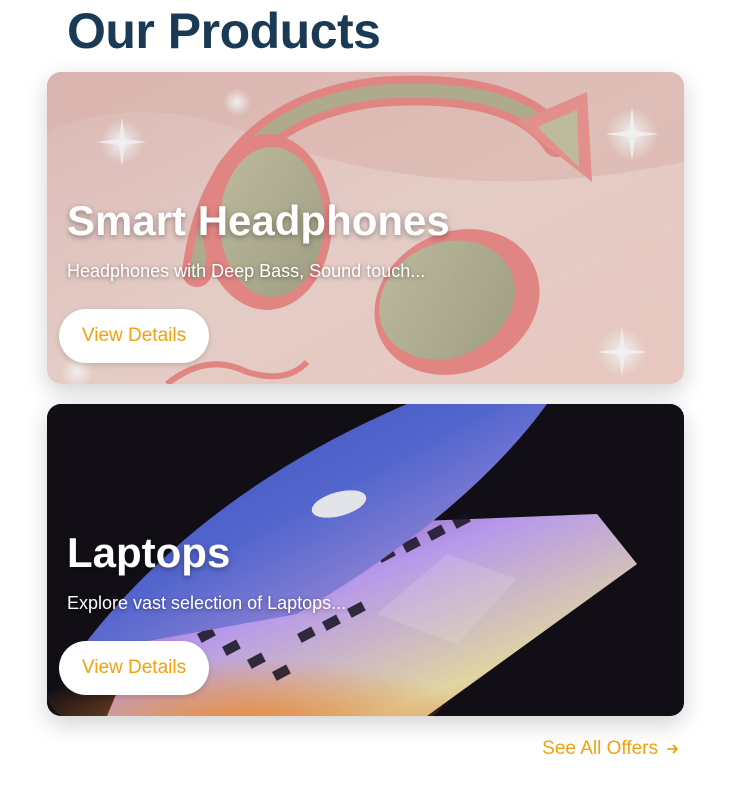  Describe the element at coordinates (672, 749) in the screenshot. I see `arrow-right-icon` at that location.